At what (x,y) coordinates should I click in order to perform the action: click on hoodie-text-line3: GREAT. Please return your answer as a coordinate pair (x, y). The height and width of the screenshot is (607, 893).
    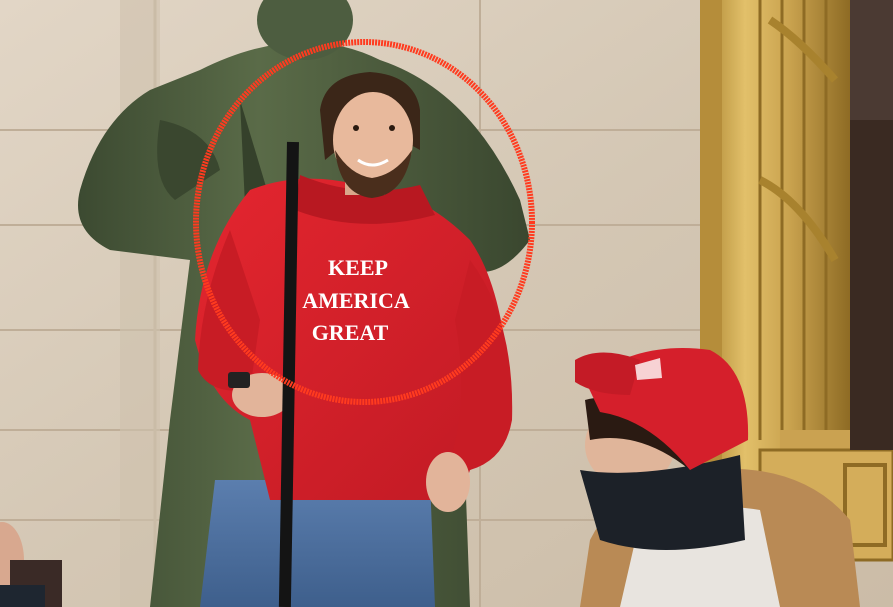
    Looking at the image, I should click on (350, 332).